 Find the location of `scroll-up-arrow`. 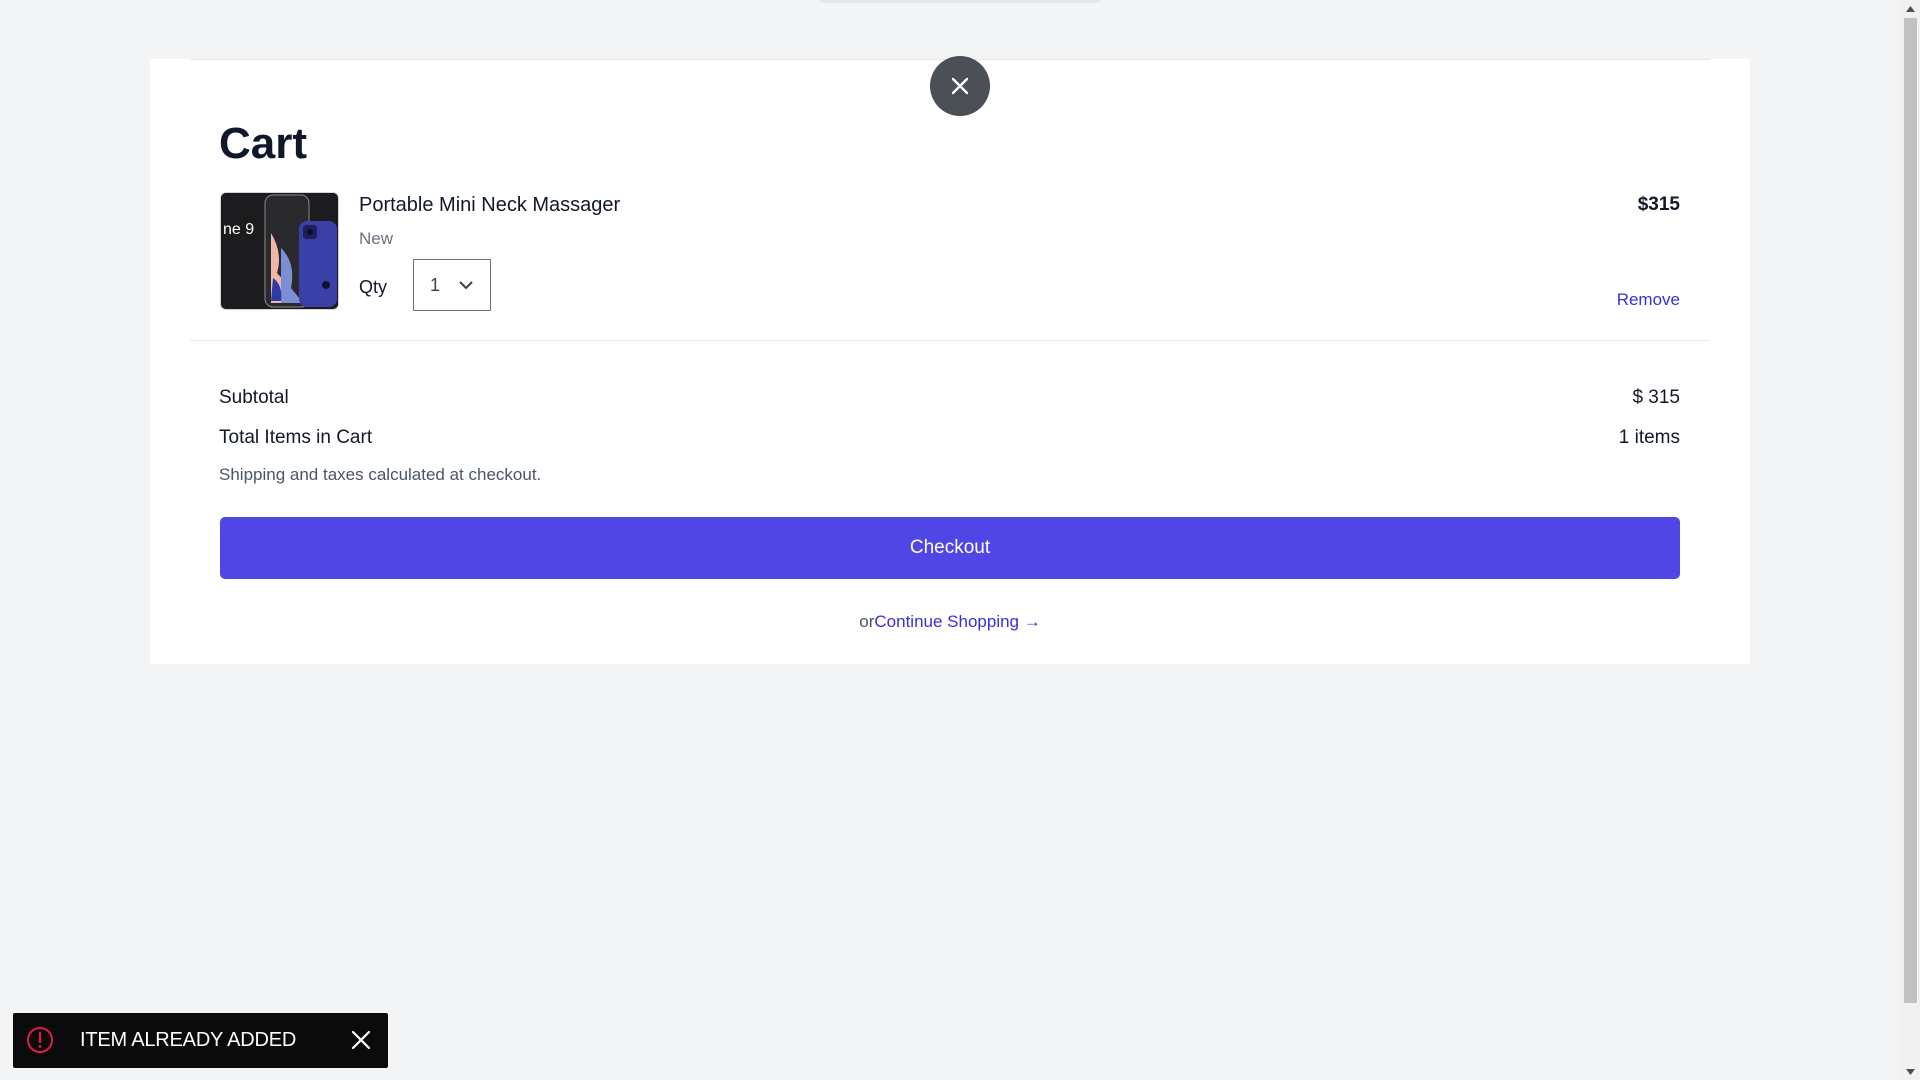

scroll-up-arrow is located at coordinates (1910, 8).